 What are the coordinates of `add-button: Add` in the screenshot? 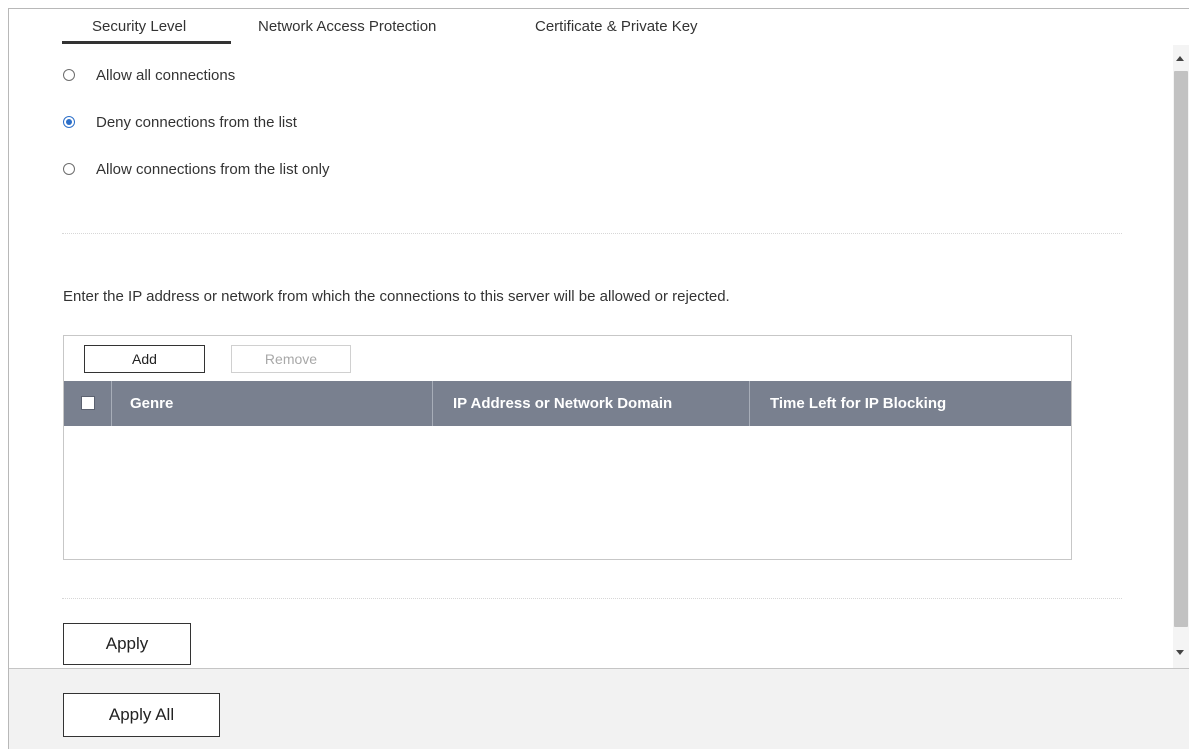 It's located at (144, 359).